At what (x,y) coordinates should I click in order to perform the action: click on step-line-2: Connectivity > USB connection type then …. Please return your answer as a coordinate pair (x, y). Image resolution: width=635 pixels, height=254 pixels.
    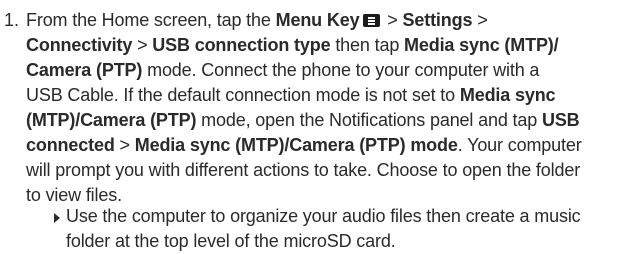
    Looking at the image, I should click on (327, 45).